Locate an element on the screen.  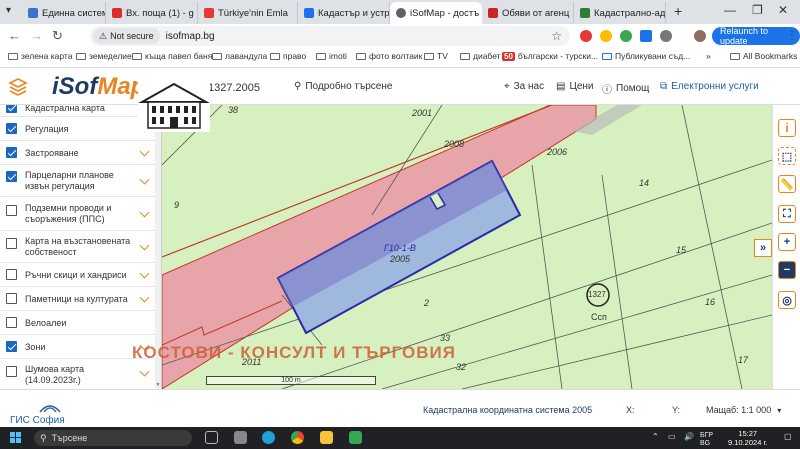
prices-link: ▤ Цени is located at coordinates (575, 86).